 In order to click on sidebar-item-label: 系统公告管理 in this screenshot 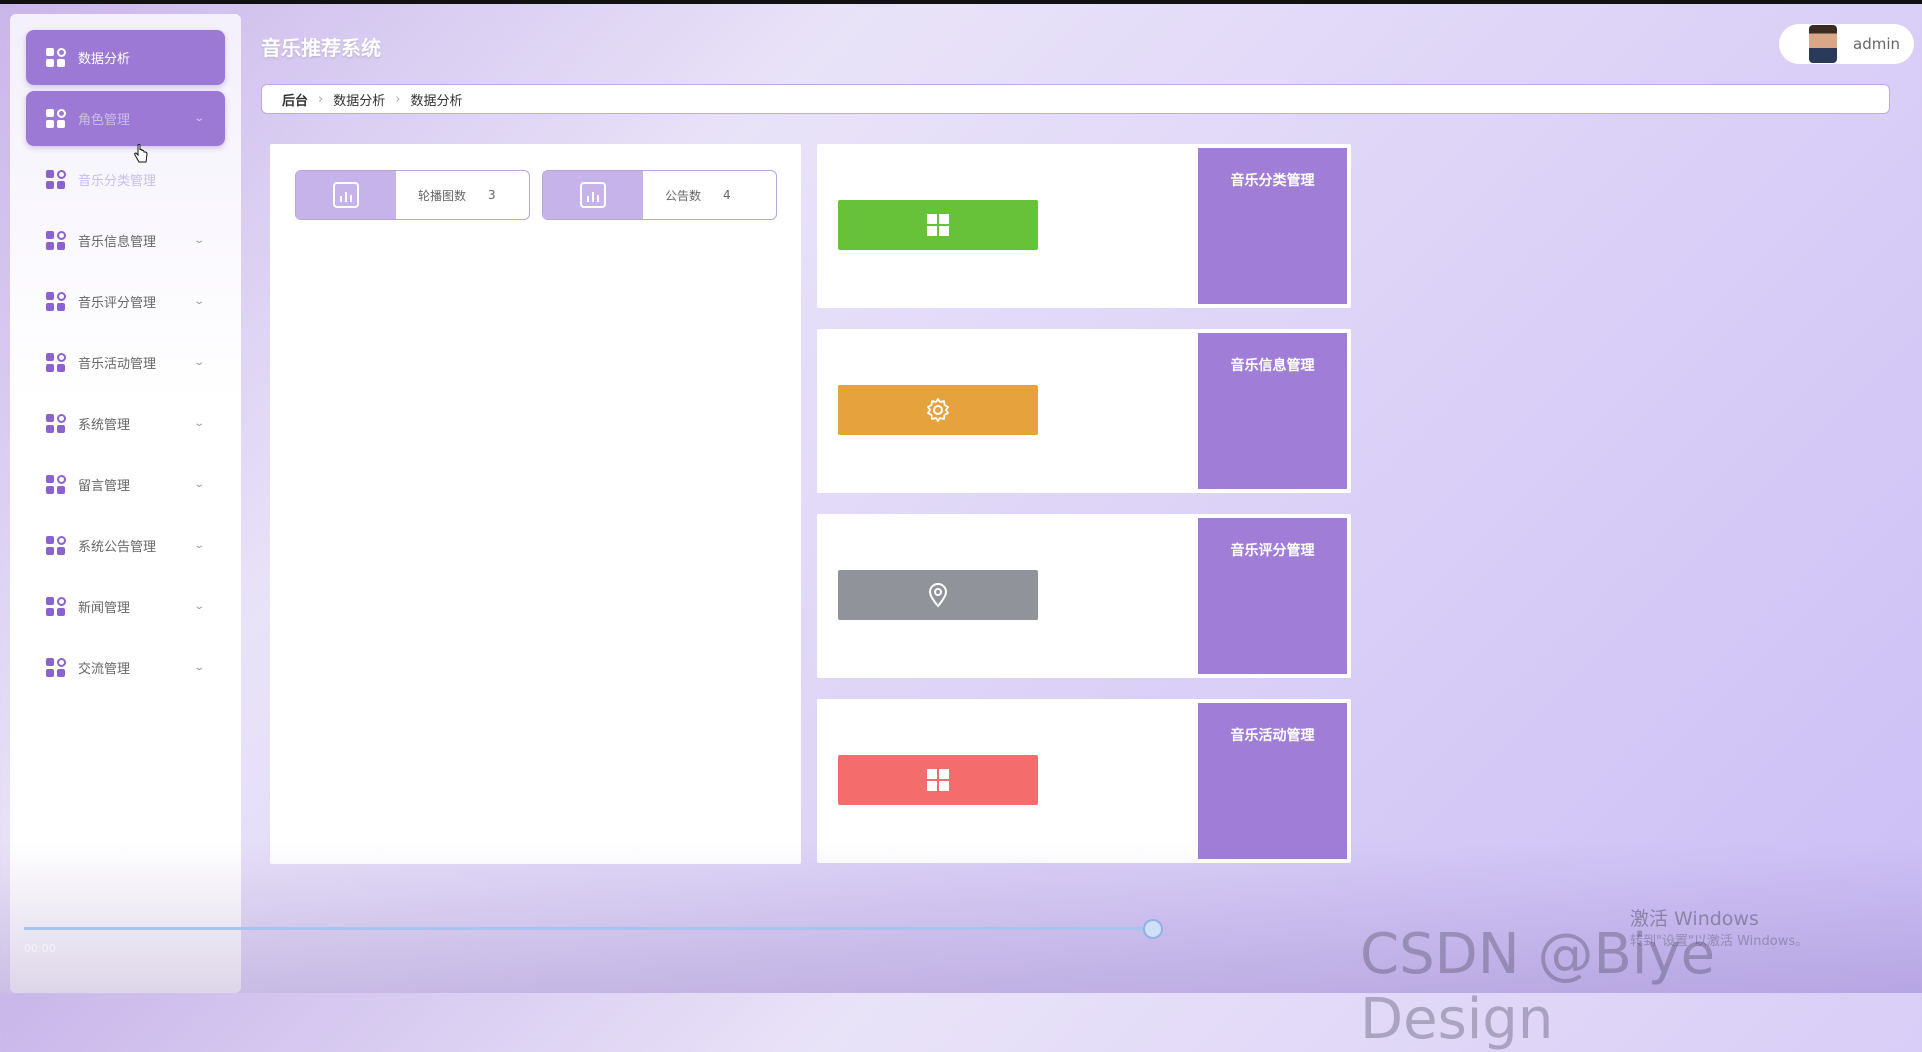, I will do `click(117, 547)`.